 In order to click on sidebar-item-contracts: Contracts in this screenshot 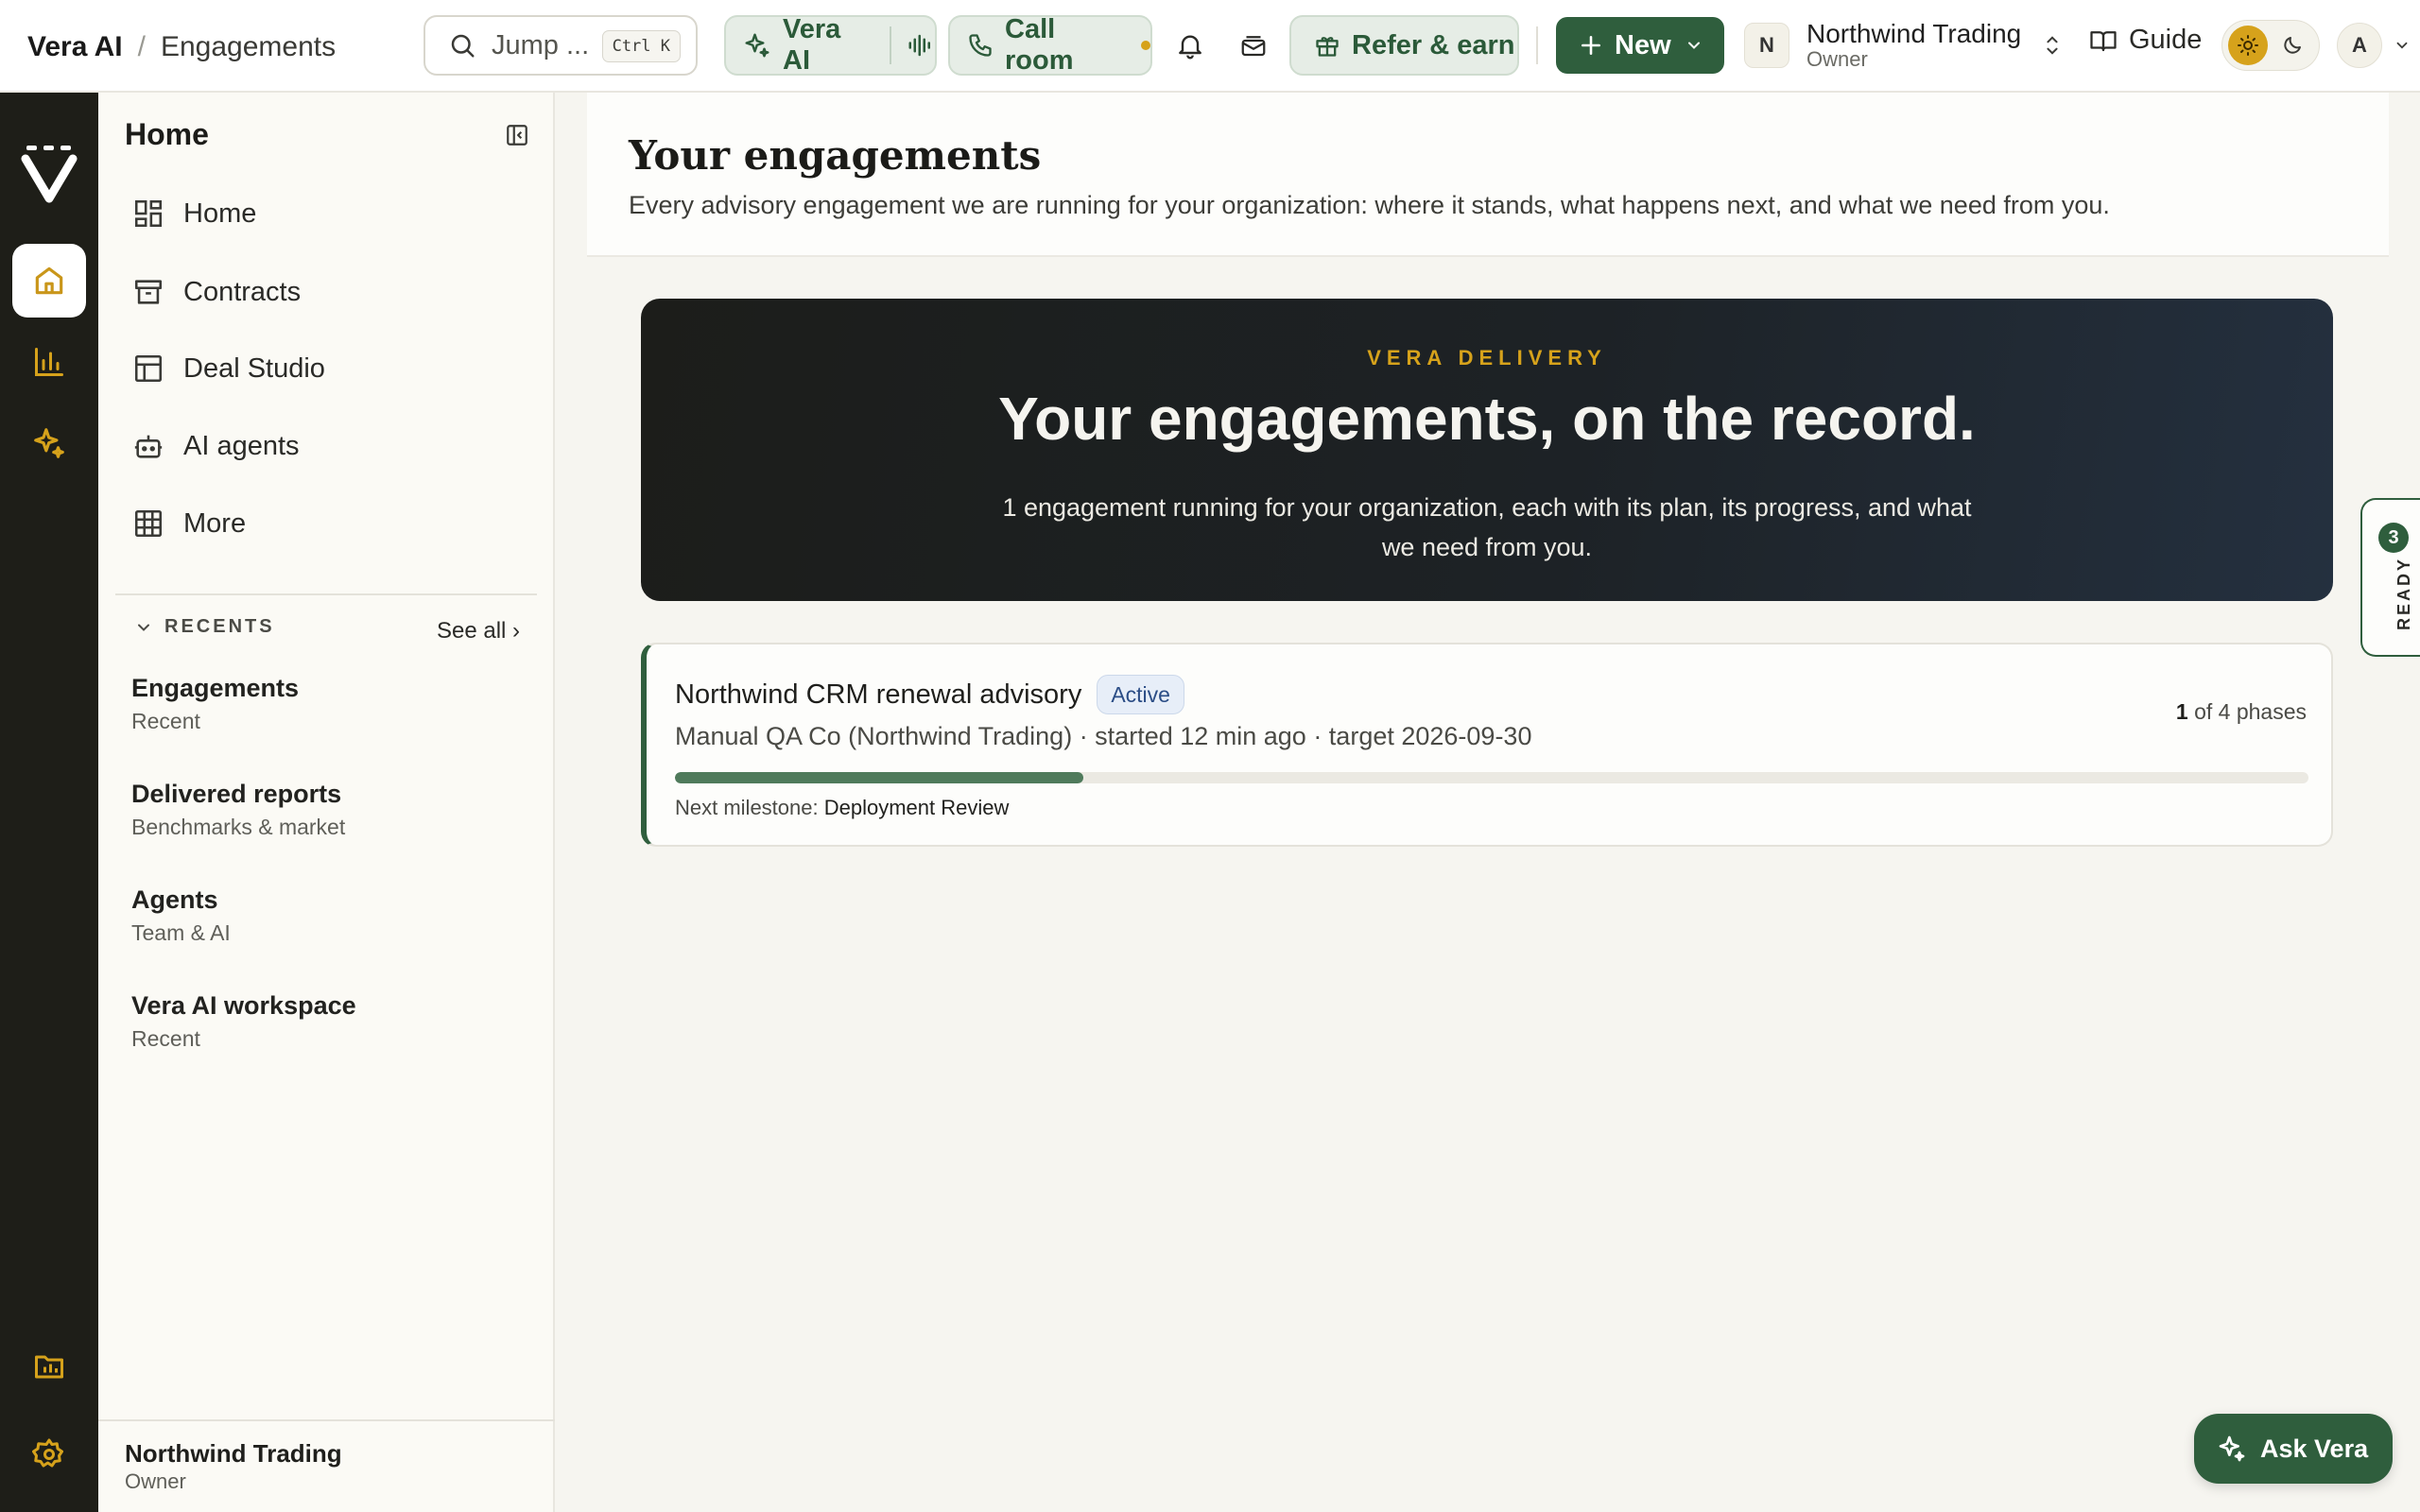, I will do `click(217, 292)`.